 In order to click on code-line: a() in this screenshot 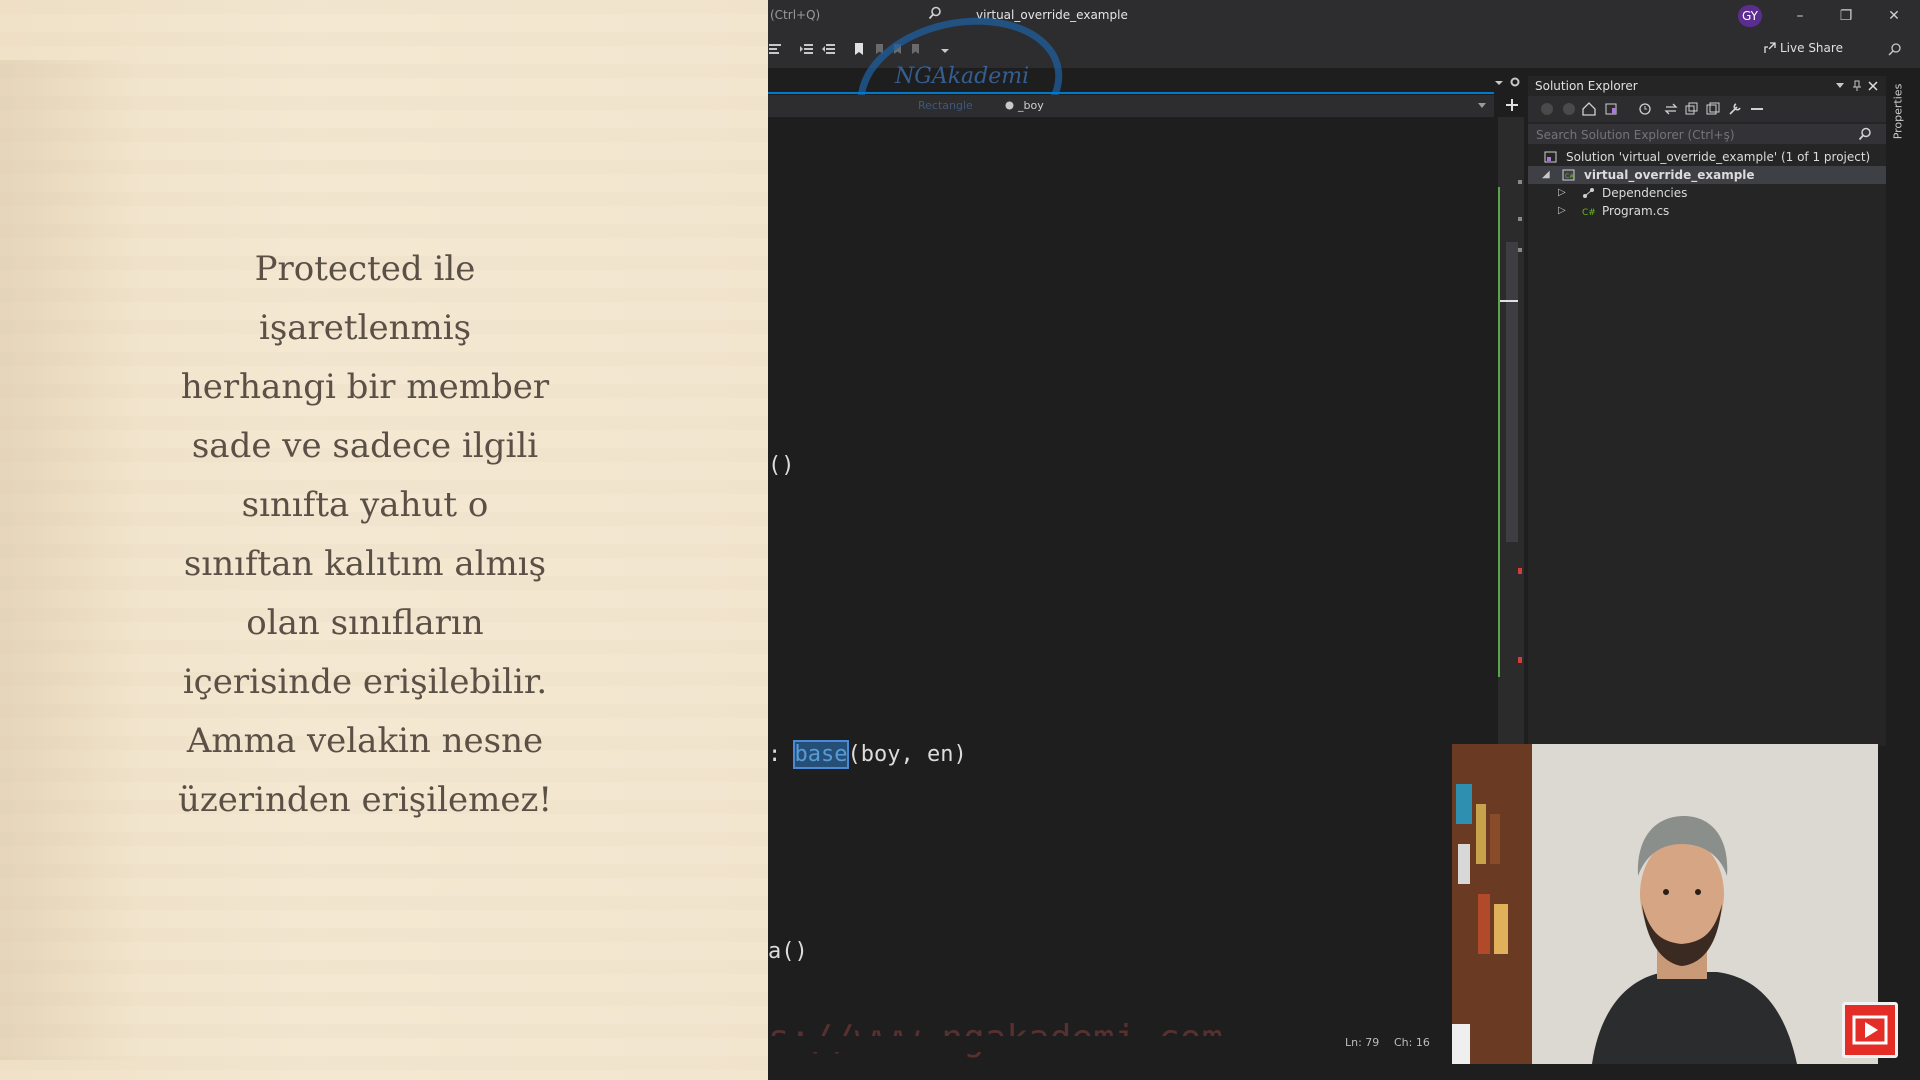, I will do `click(788, 951)`.